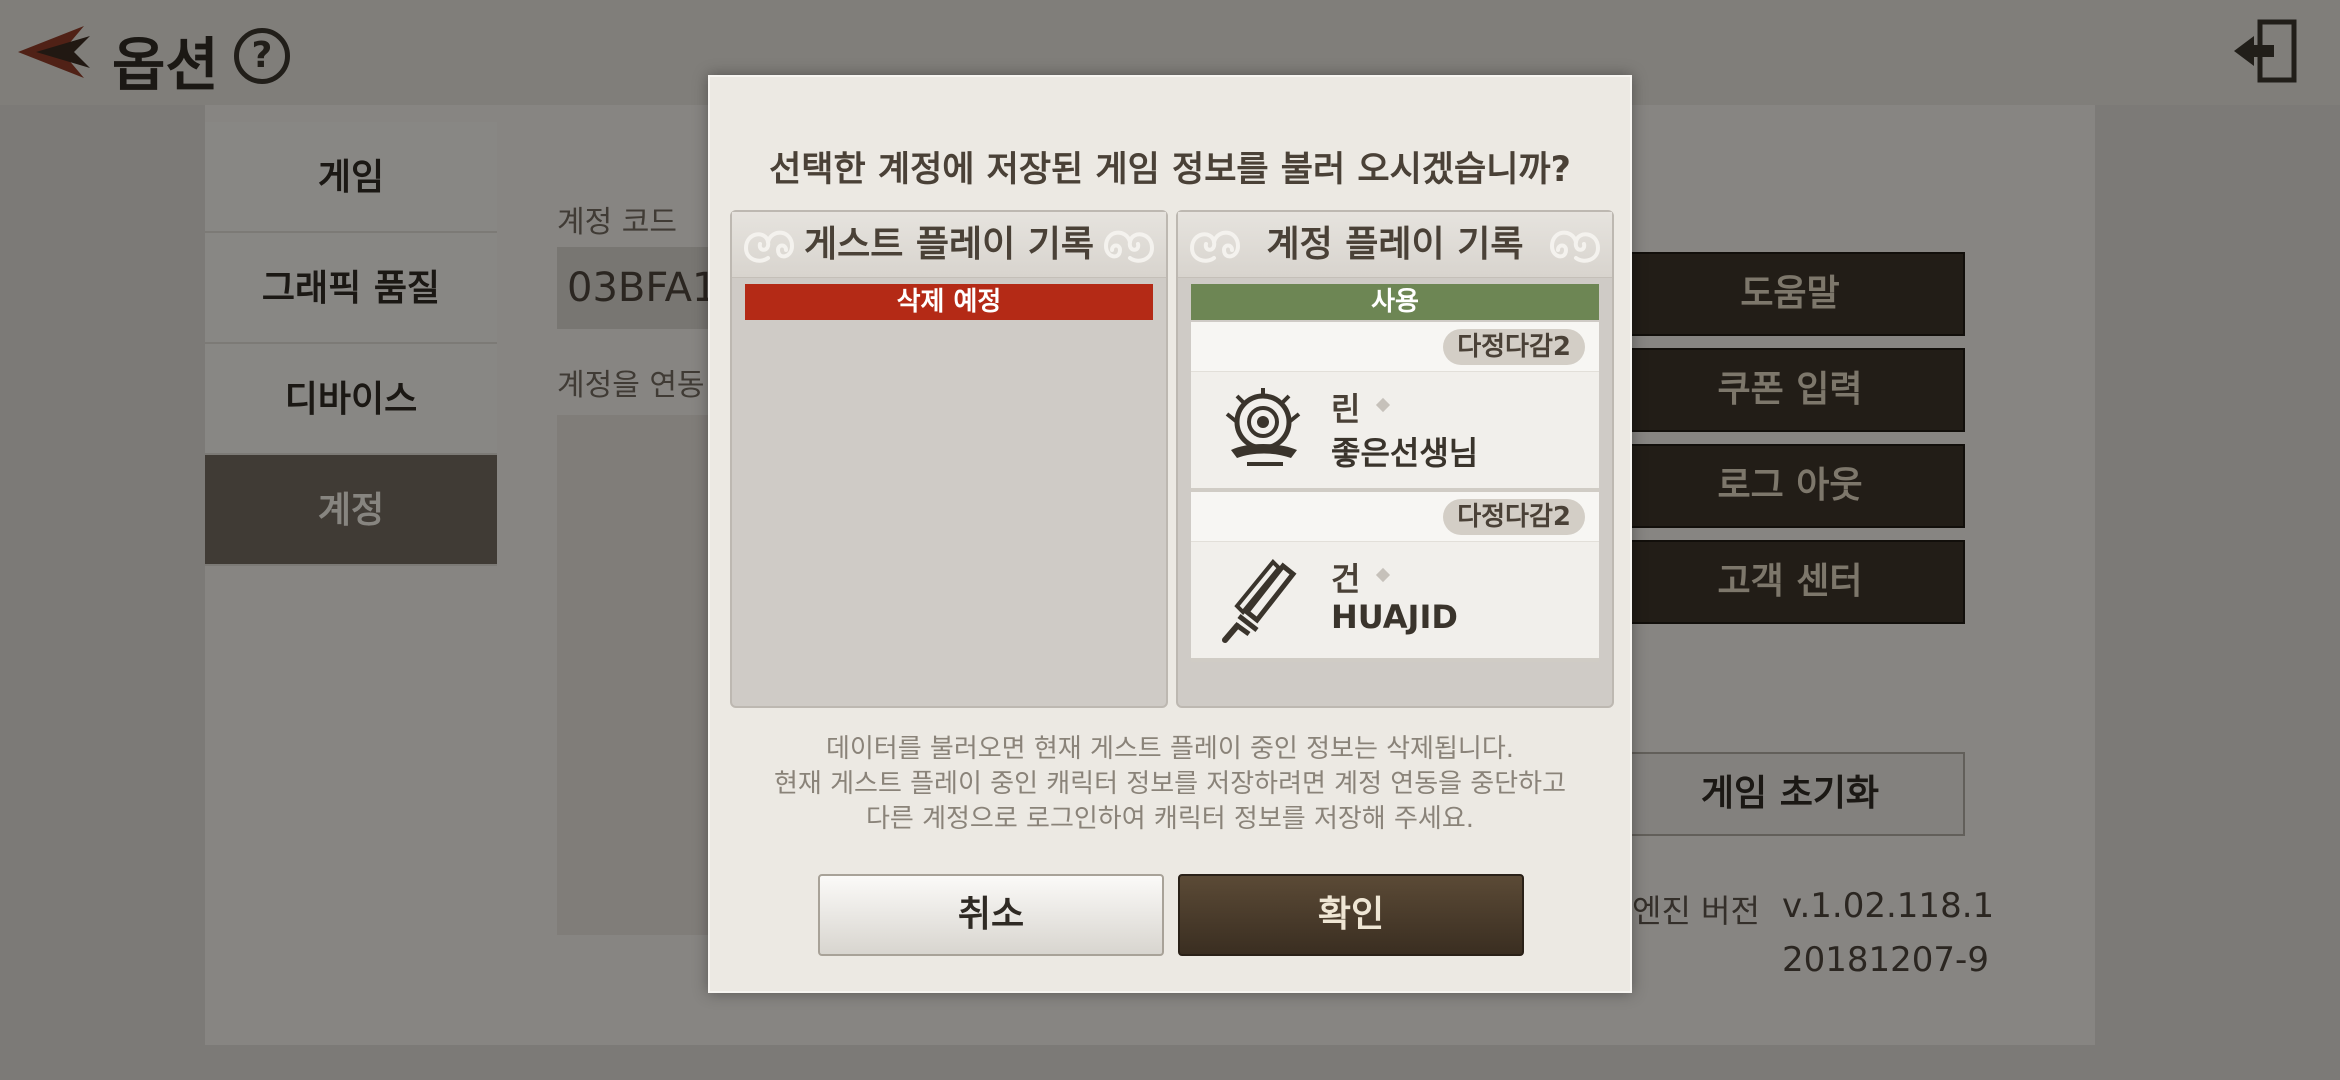 The width and height of the screenshot is (2340, 1080). Describe the element at coordinates (1405, 453) in the screenshot. I see `character-name: 좋은선생님` at that location.